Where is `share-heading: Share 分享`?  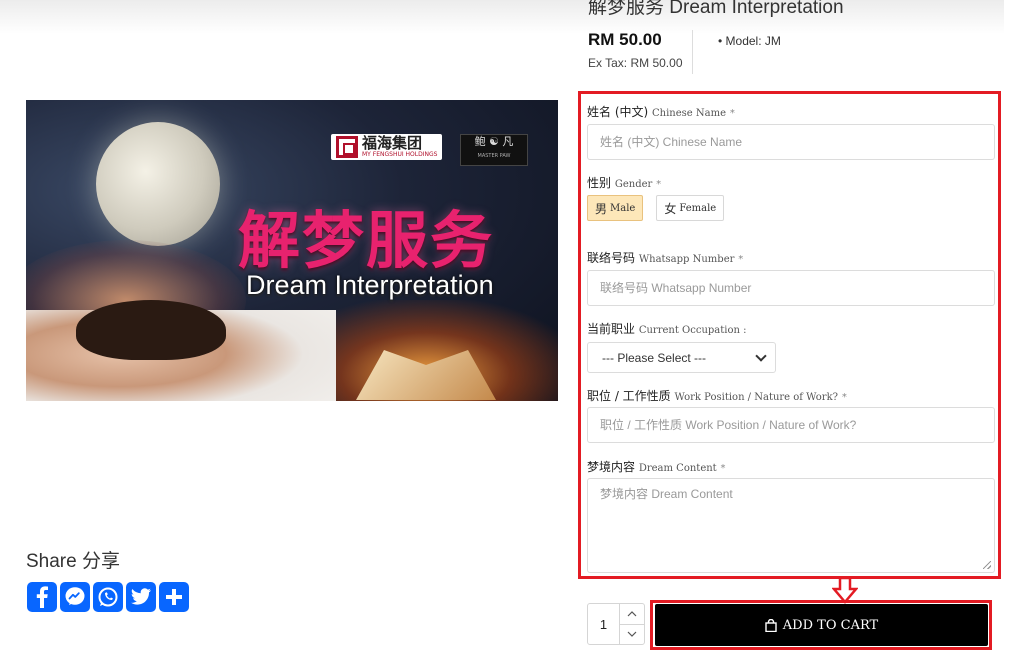
share-heading: Share 分享 is located at coordinates (73, 561).